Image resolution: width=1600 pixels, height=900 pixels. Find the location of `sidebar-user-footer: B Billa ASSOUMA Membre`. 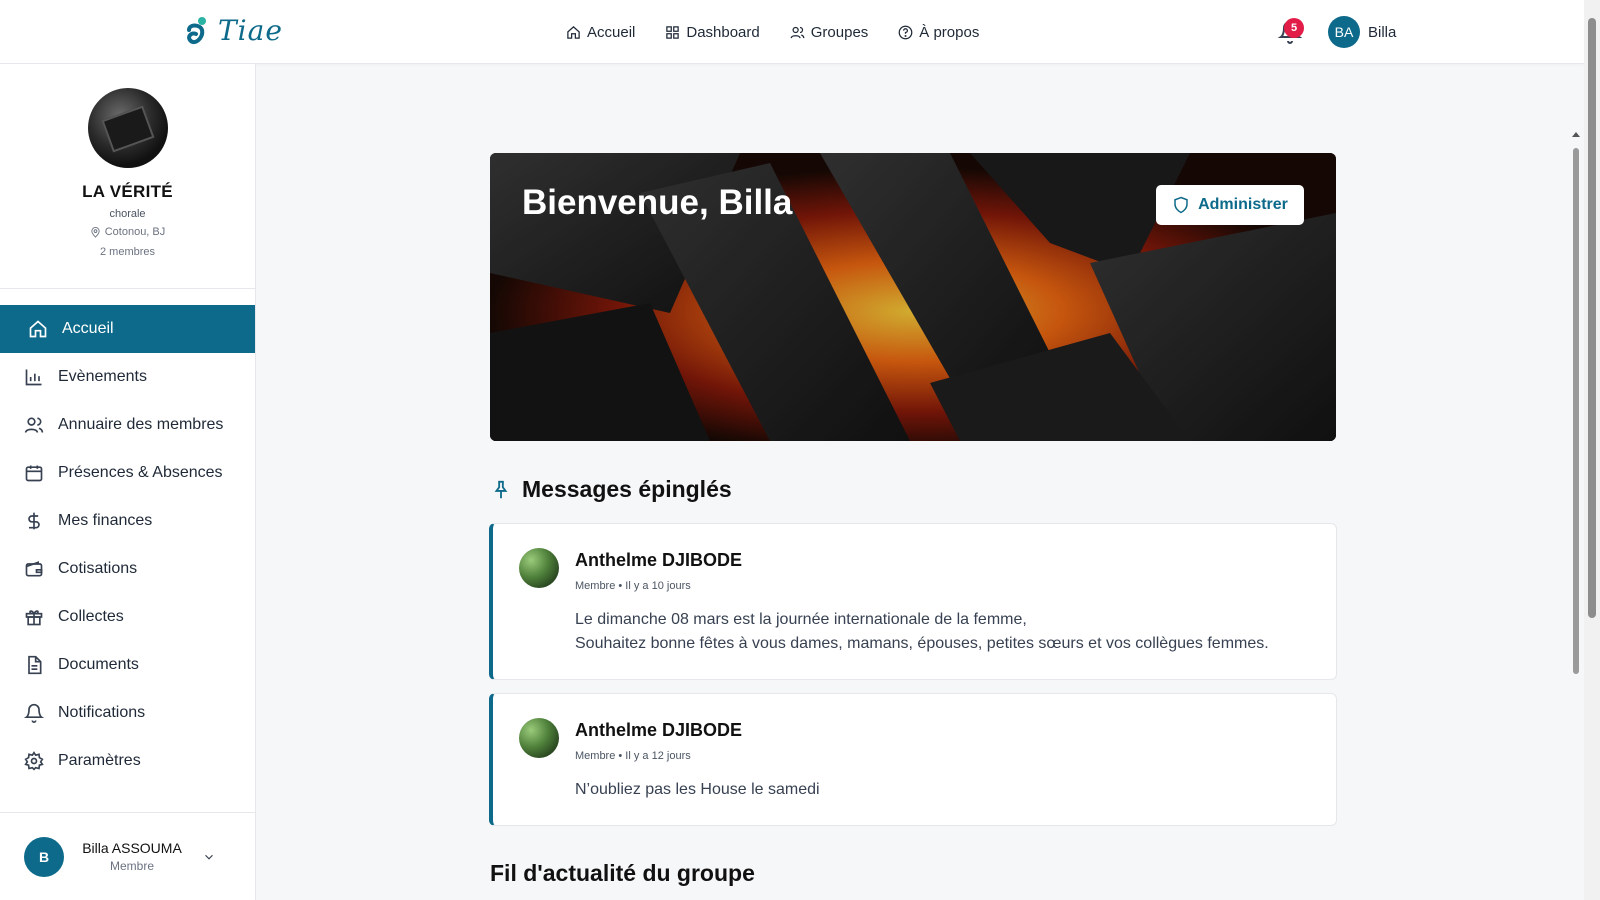

sidebar-user-footer: B Billa ASSOUMA Membre is located at coordinates (127, 856).